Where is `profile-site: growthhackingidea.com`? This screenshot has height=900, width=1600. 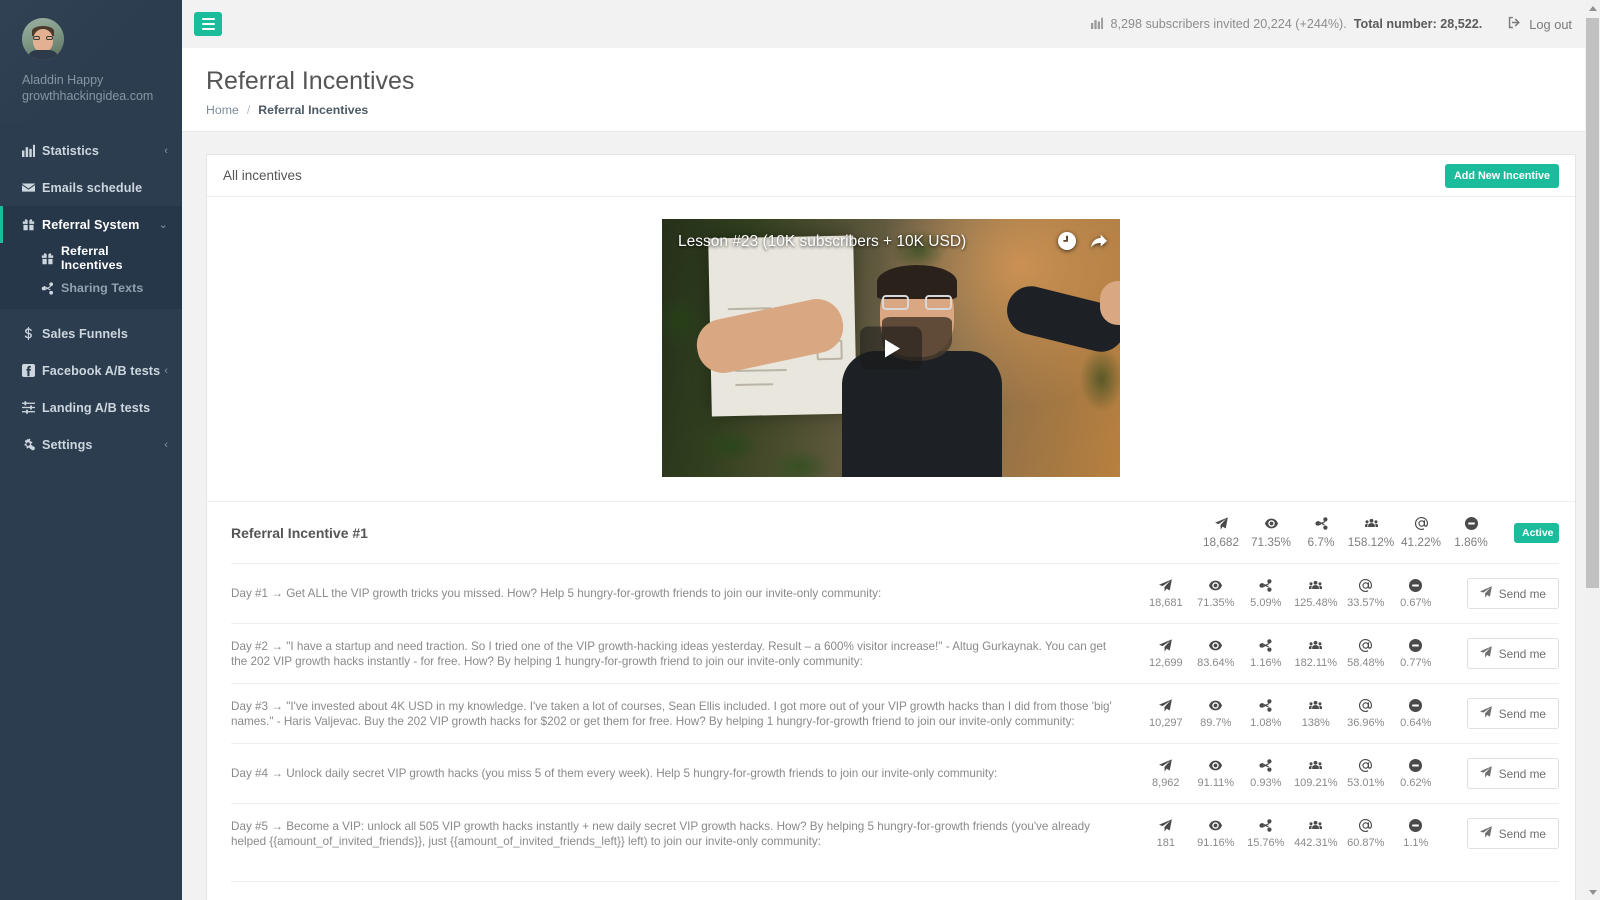 profile-site: growthhackingidea.com is located at coordinates (88, 96).